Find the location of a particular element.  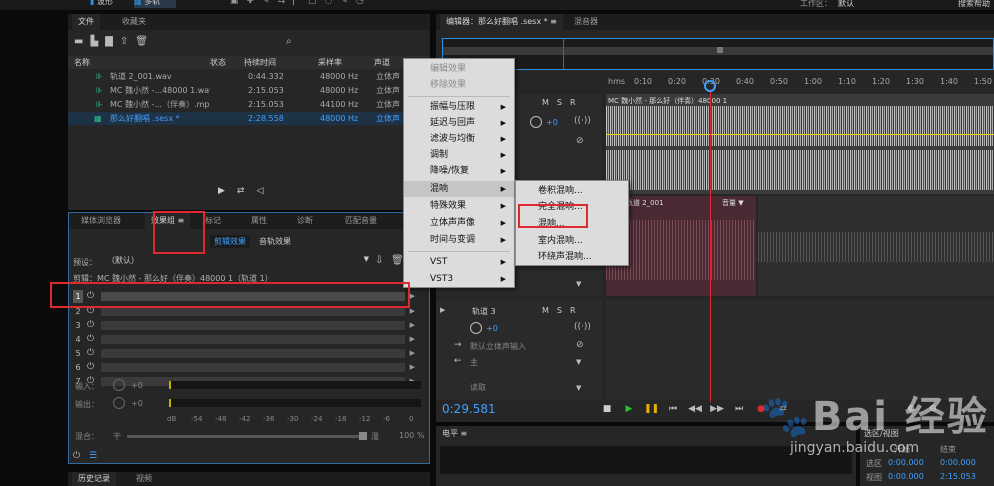

col-name: 名称 is located at coordinates (82, 62).